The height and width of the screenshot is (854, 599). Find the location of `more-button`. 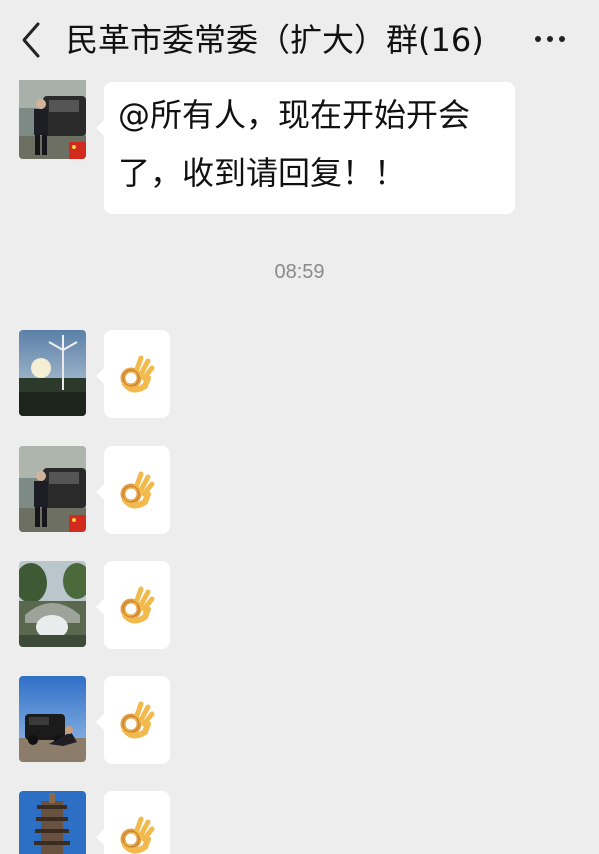

more-button is located at coordinates (550, 39).